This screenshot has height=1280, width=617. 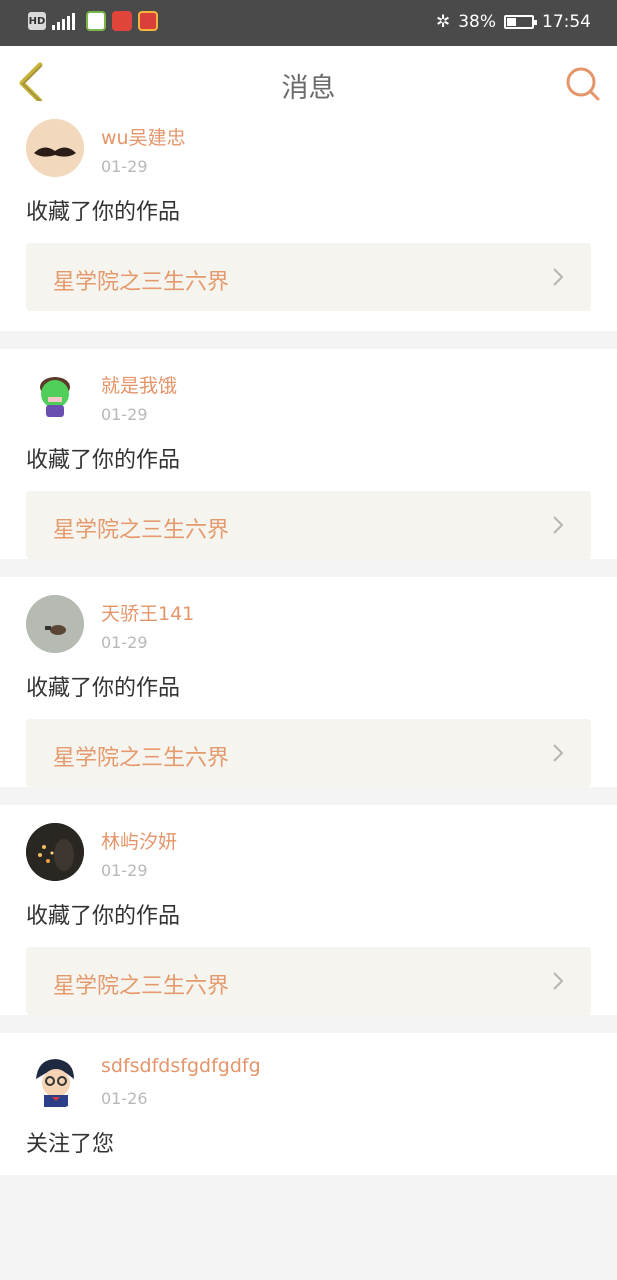 What do you see at coordinates (124, 1098) in the screenshot?
I see `notification-date: 01-26` at bounding box center [124, 1098].